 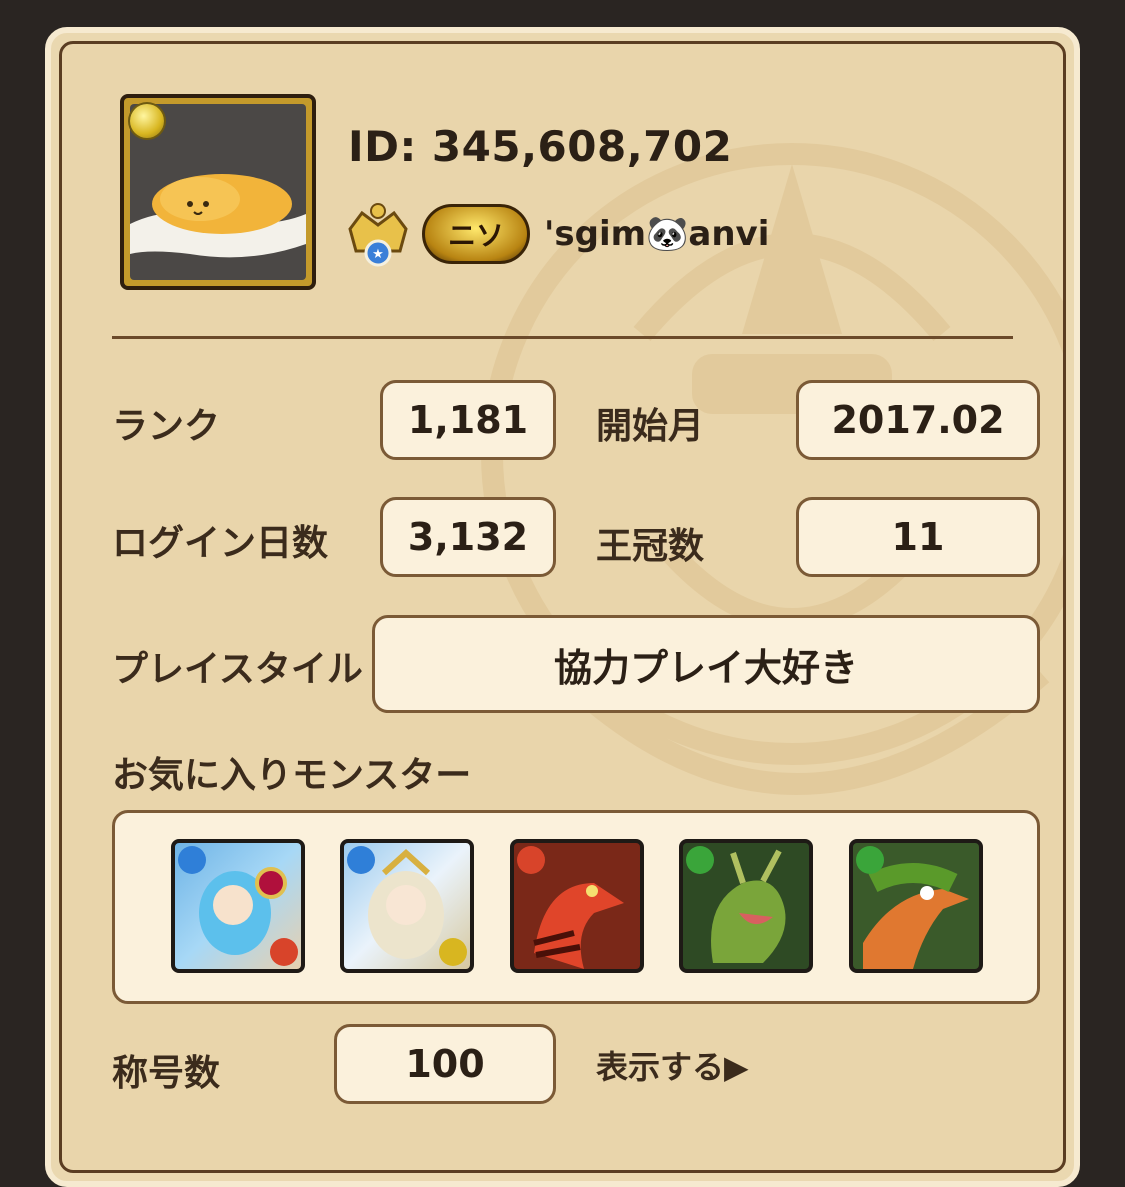 I want to click on titles-count-label: 称号数, so click(x=166, y=1073).